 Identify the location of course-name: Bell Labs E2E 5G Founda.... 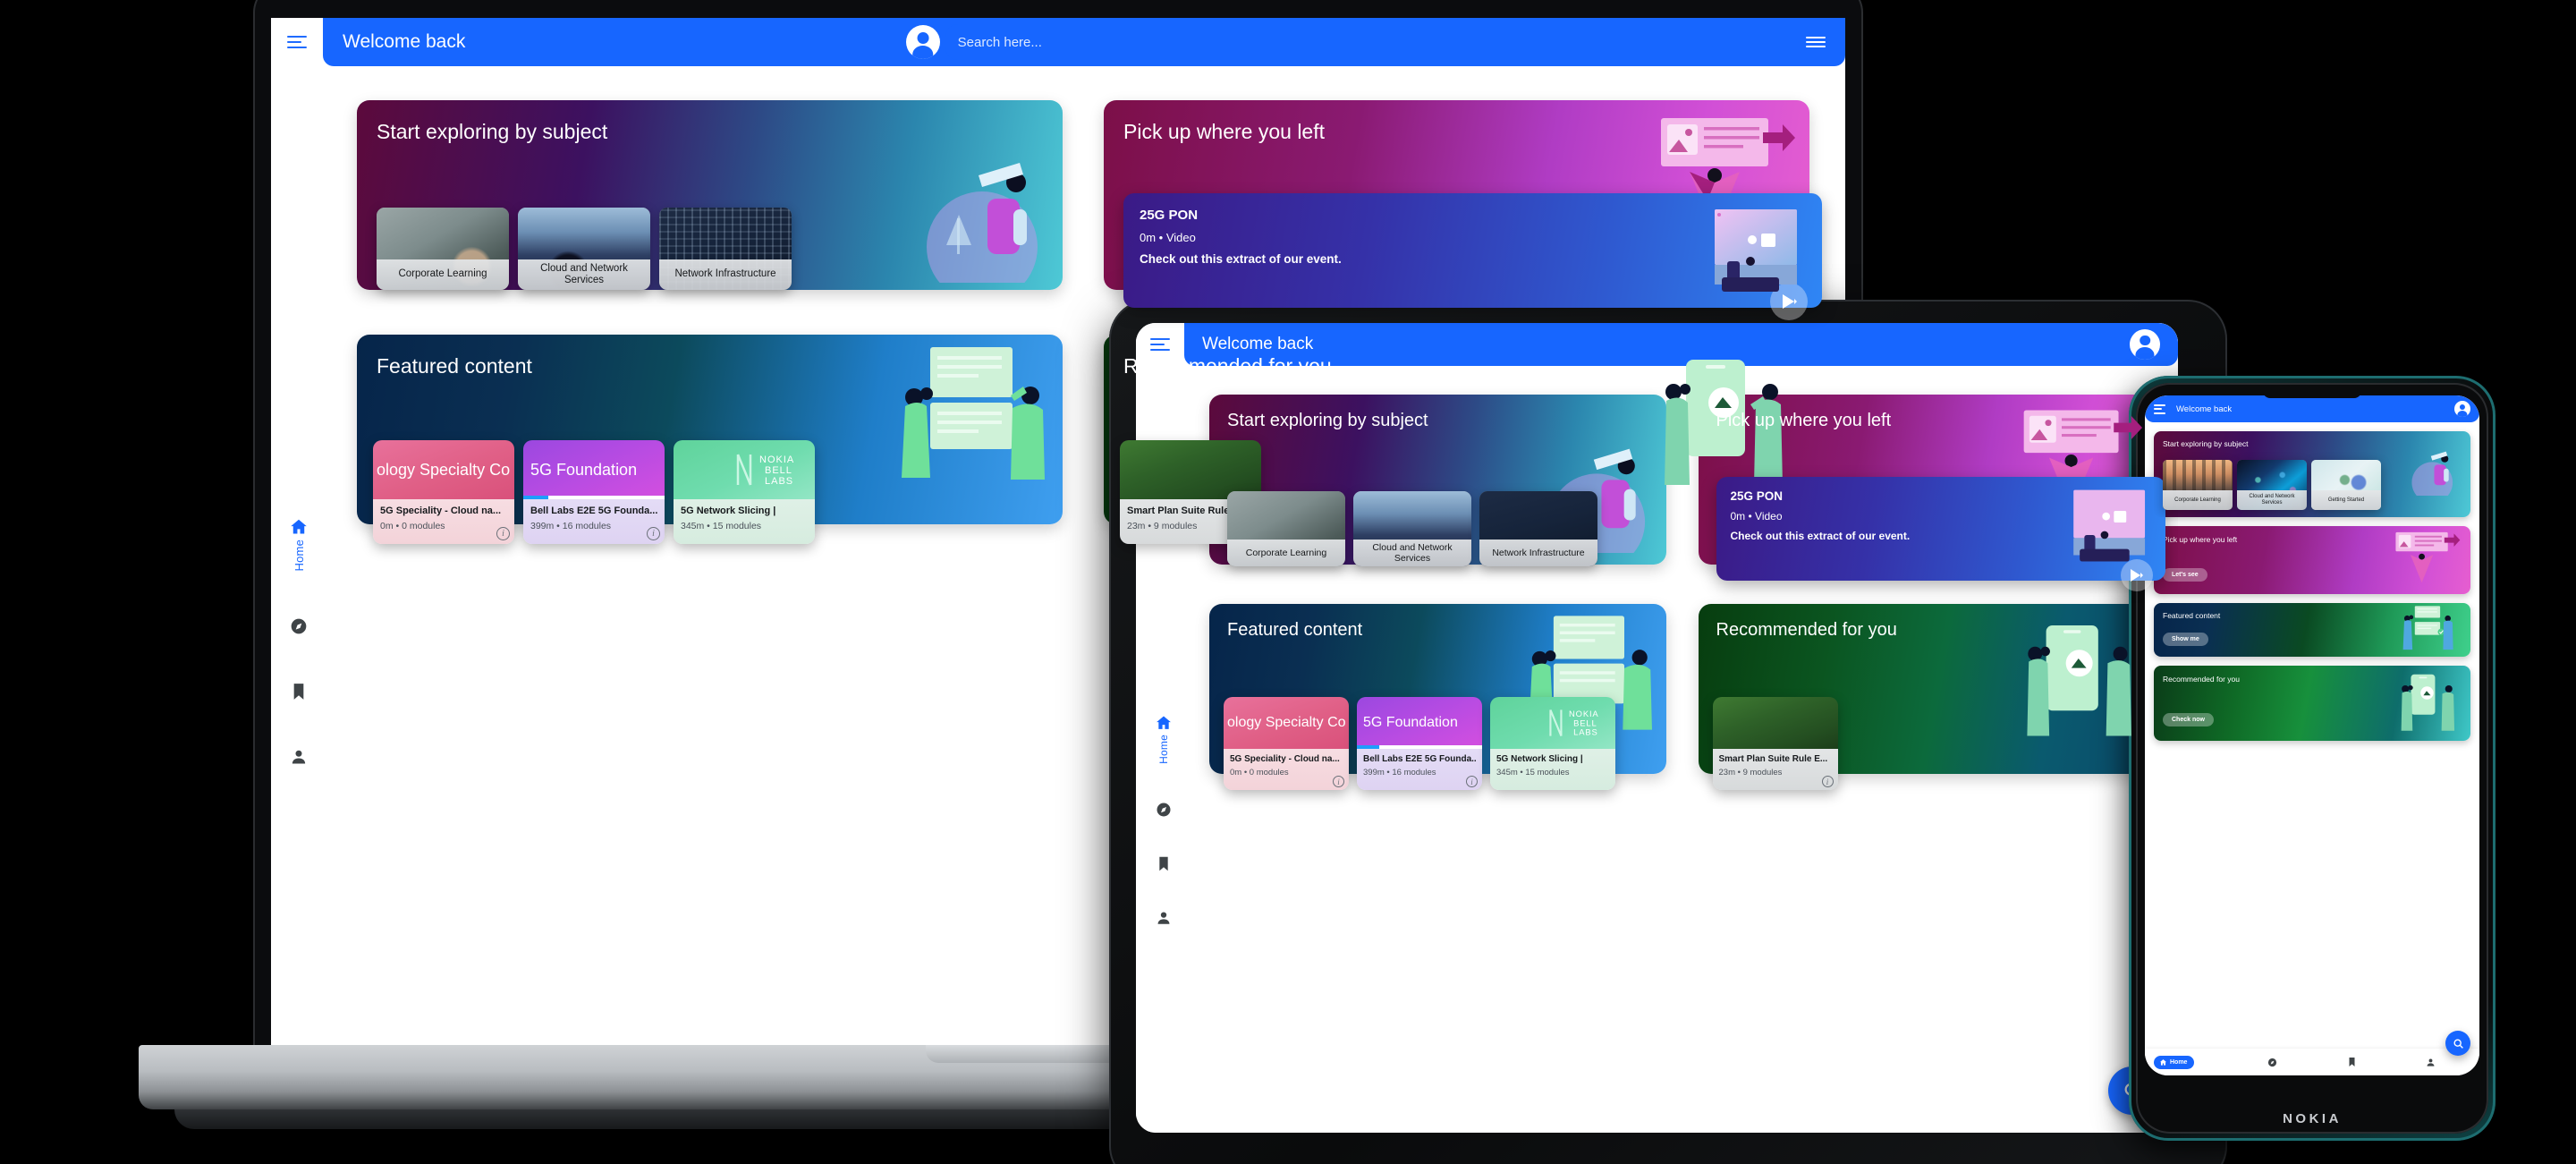
(593, 511).